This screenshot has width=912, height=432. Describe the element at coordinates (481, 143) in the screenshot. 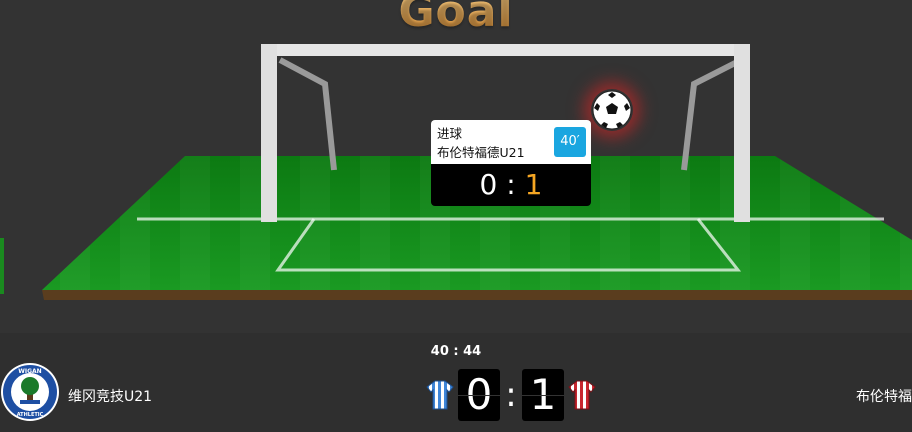

I see `goal-event-text: 进球 布伦特福德U21` at that location.